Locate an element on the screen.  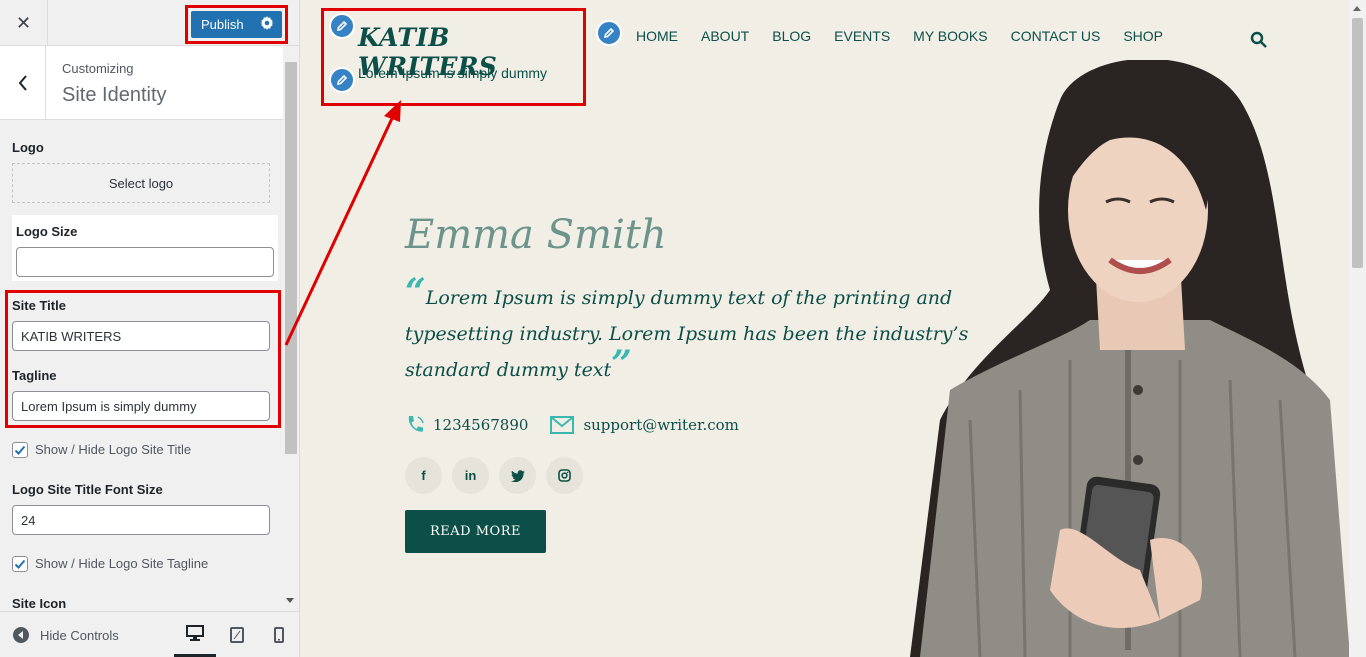
collapse-arrow-icon is located at coordinates (21, 635).